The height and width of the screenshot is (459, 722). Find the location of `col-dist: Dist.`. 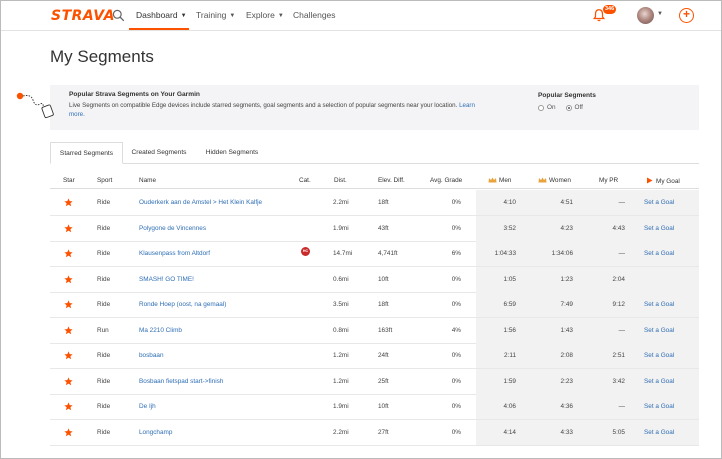

col-dist: Dist. is located at coordinates (340, 180).